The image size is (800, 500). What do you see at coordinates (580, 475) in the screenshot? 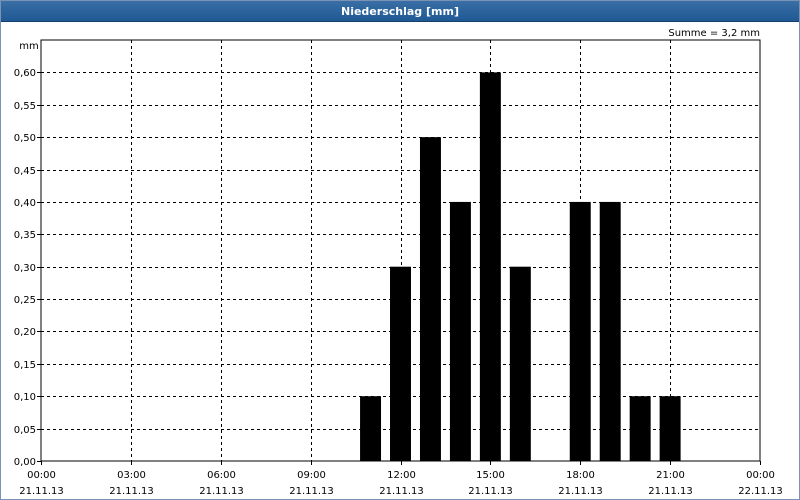
I see `x-tick-time-label: 18:00` at bounding box center [580, 475].